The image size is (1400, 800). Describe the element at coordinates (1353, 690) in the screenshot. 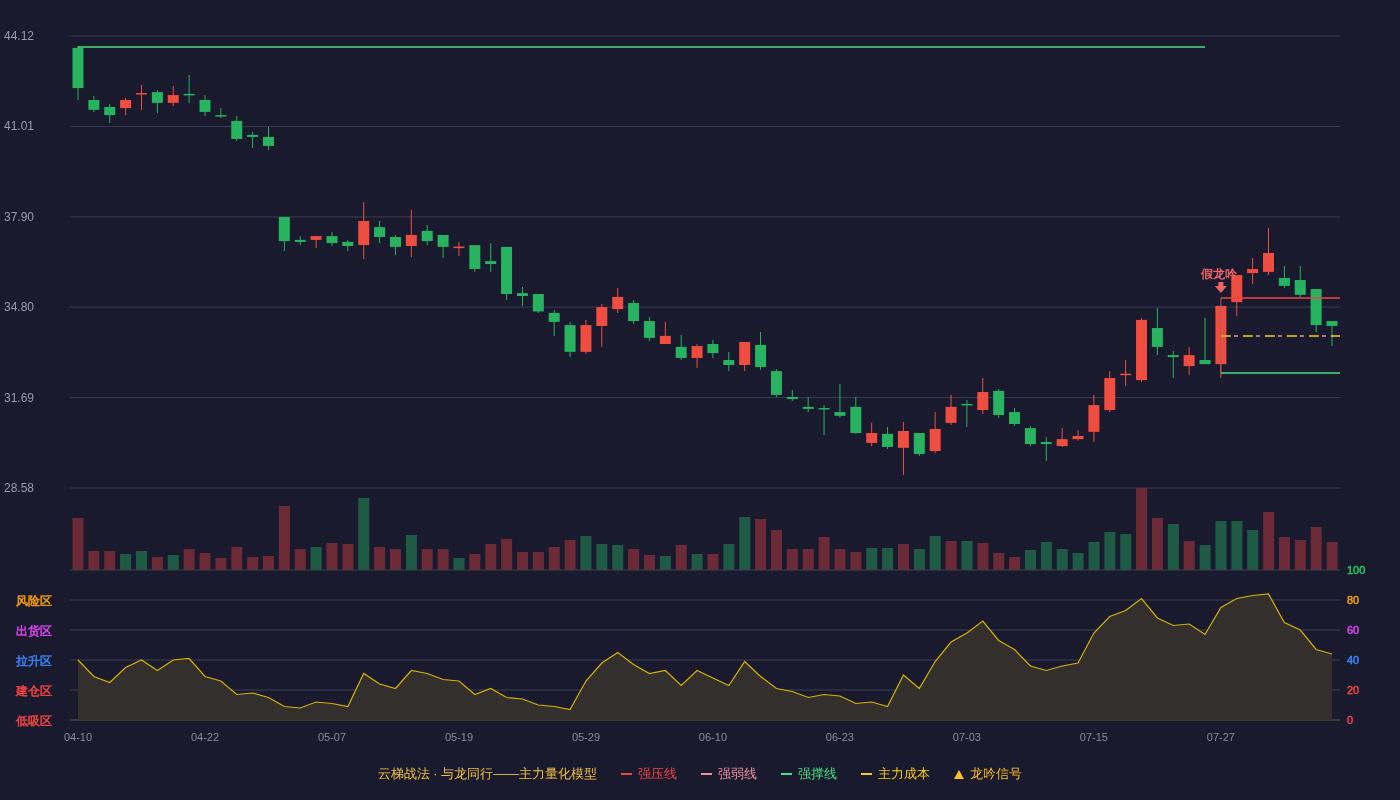

I see `axis-label: 20` at that location.